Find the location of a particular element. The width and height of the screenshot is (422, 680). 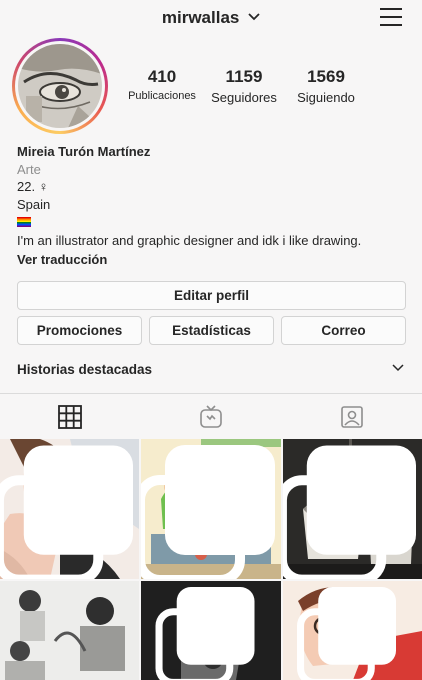

top-bar: mirwallas is located at coordinates (211, 18).